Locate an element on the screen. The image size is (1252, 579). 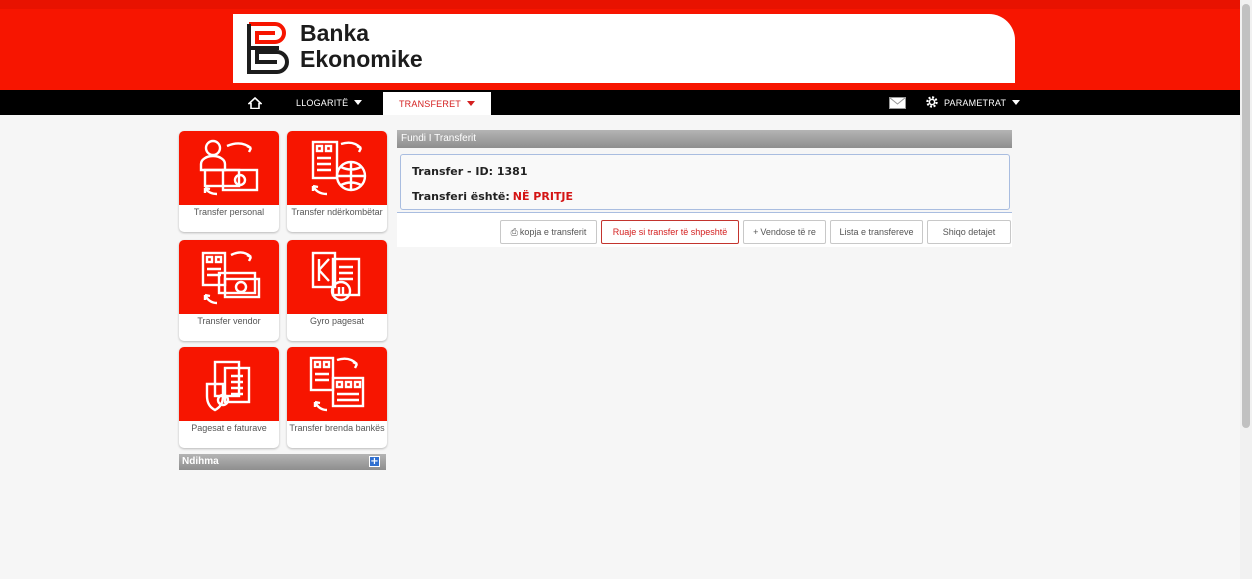
help-section-header: Ndihma + is located at coordinates (282, 462).